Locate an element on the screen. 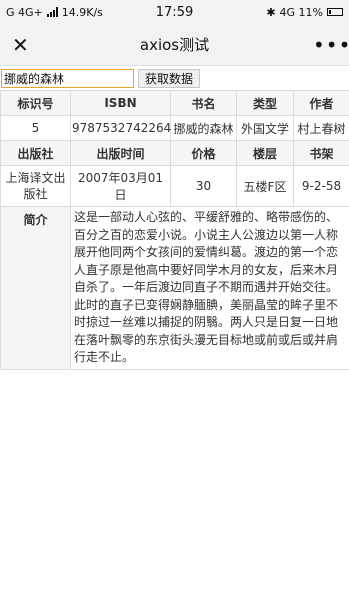 The width and height of the screenshot is (349, 611). status-bar: G 4G+ 14.9K/s 17:59 ✱ 4G 11% is located at coordinates (174, 12).